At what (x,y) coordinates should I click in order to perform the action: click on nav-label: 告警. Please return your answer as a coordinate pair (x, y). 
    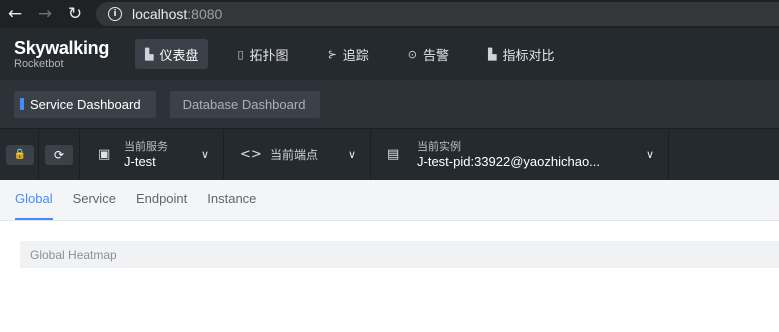
    Looking at the image, I should click on (436, 55).